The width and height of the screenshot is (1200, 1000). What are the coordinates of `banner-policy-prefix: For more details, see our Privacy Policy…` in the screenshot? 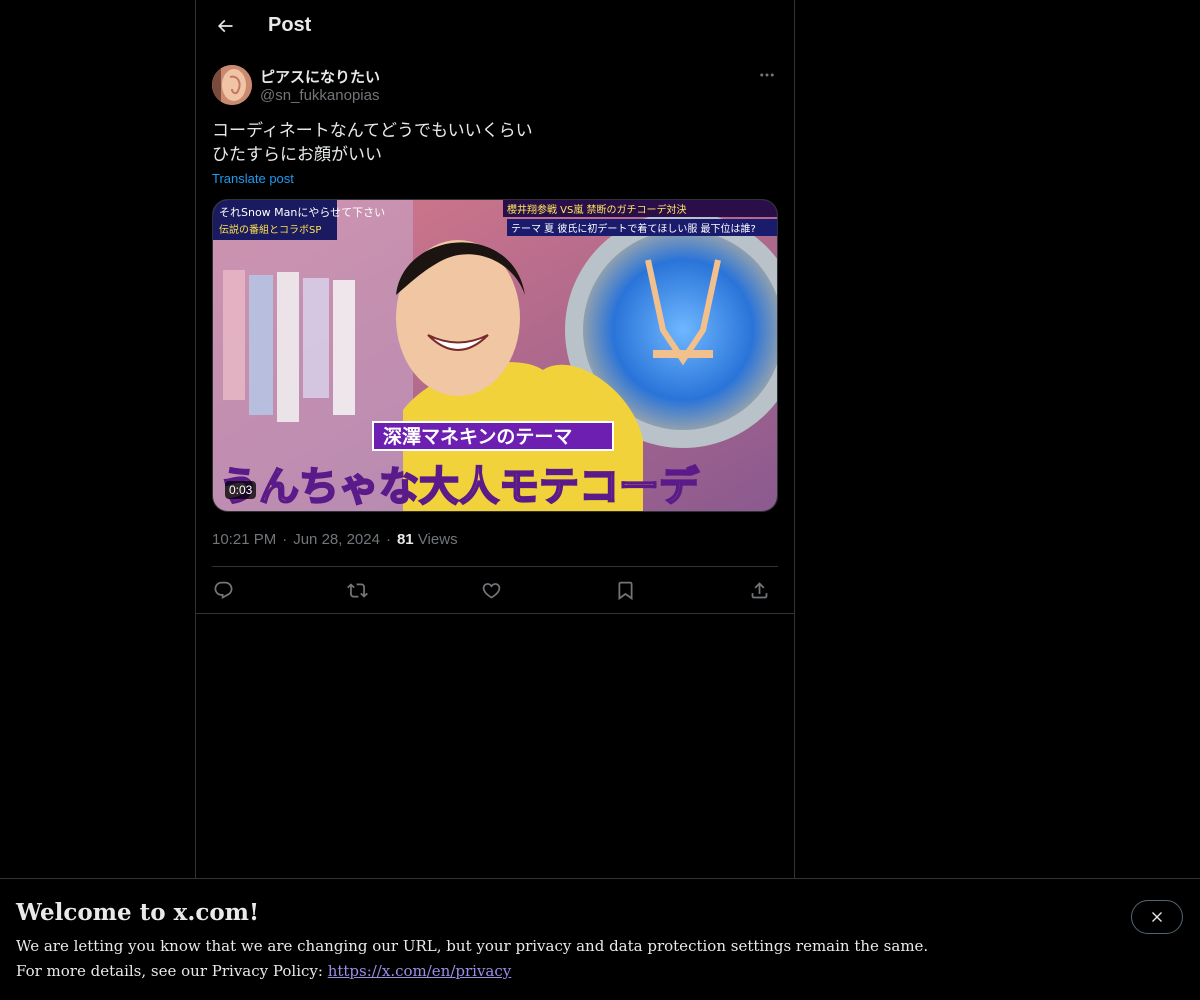 It's located at (172, 971).